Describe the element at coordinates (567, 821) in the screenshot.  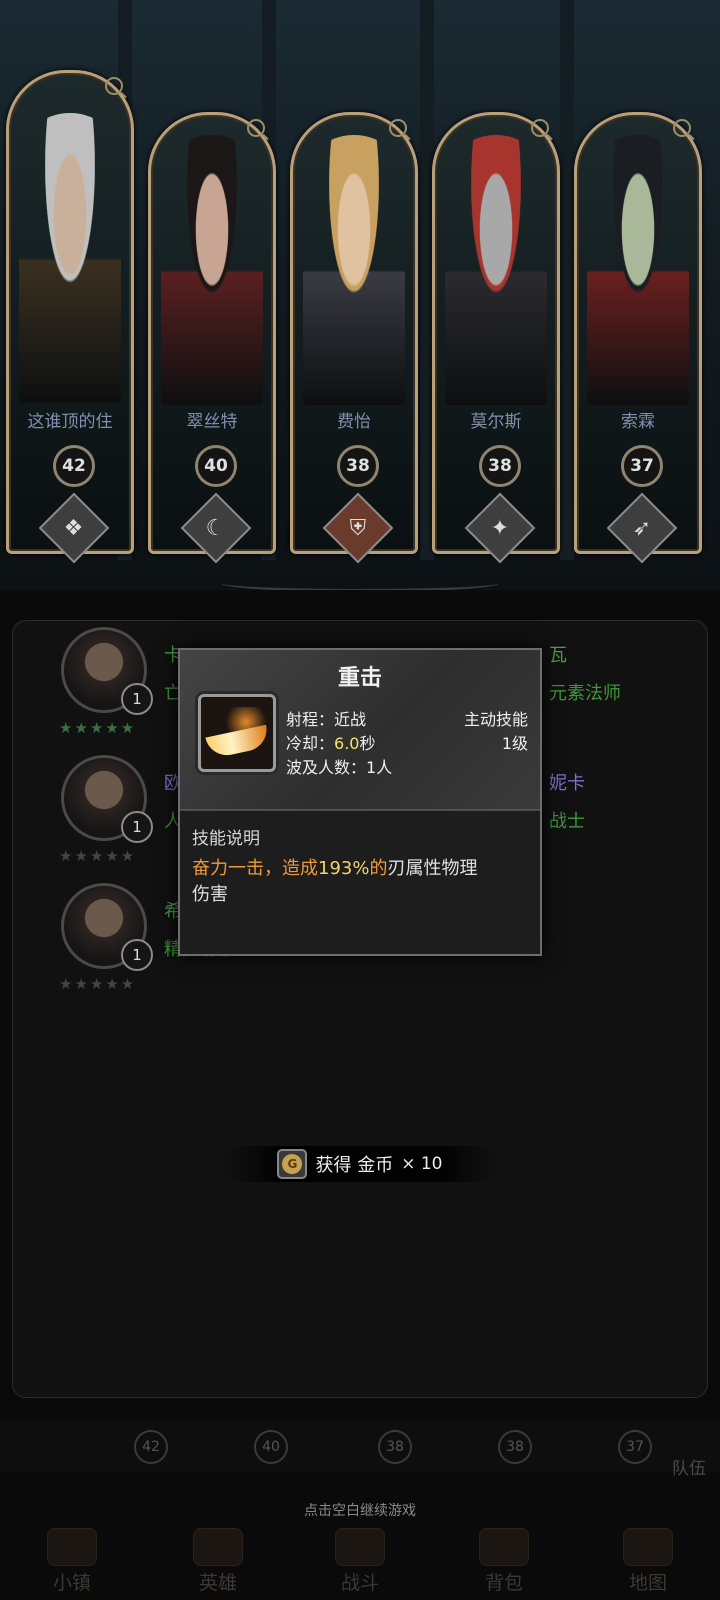
I see `hero-role-right: 战士` at that location.